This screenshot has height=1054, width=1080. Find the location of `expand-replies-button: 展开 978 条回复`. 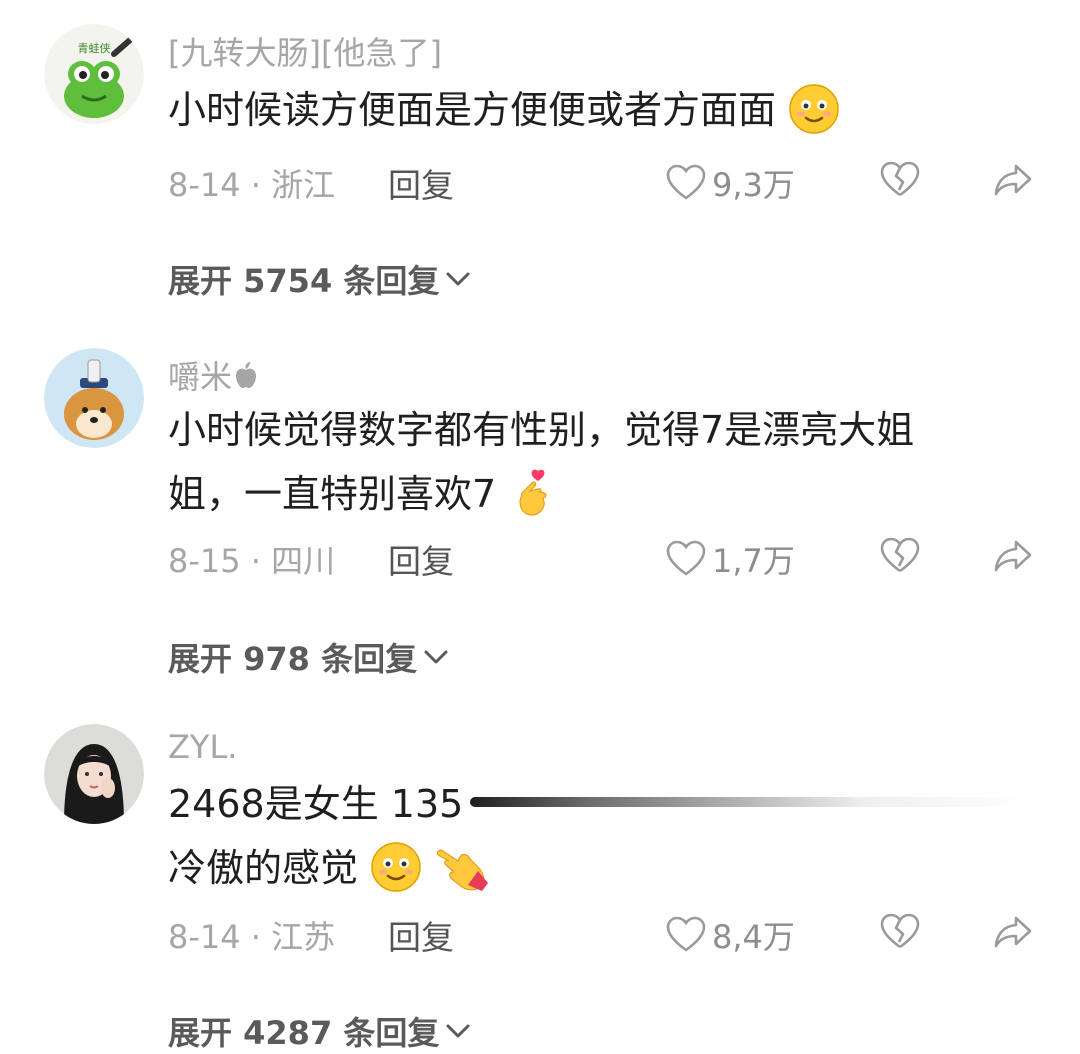

expand-replies-button: 展开 978 条回复 is located at coordinates (308, 657).